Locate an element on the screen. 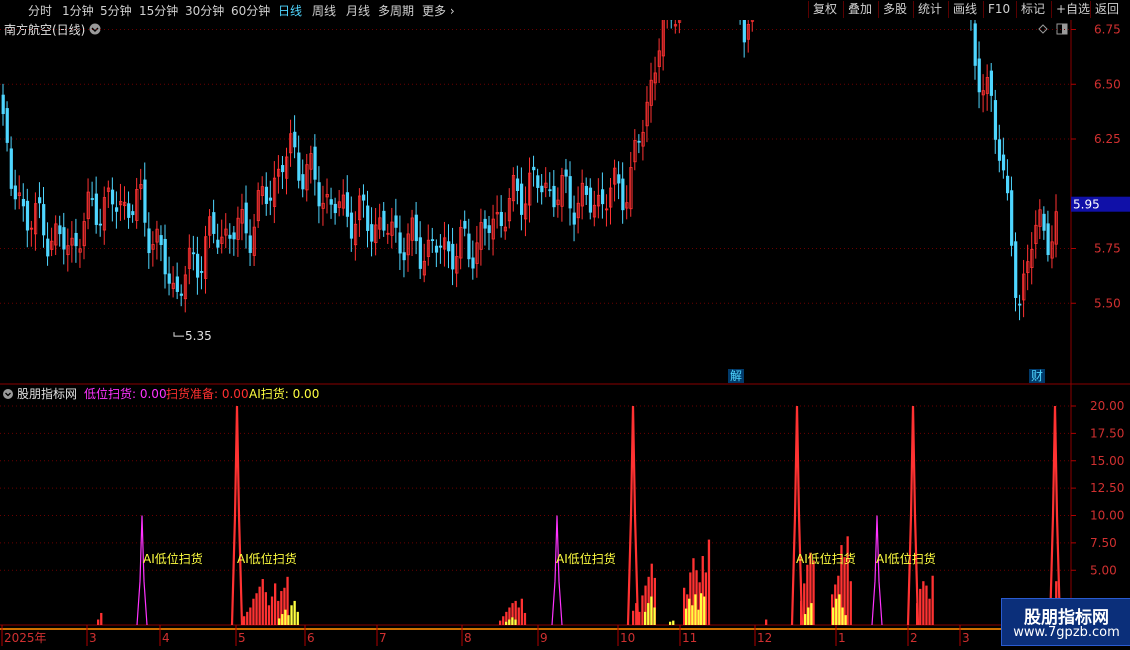 Image resolution: width=1130 pixels, height=650 pixels. indicator-axis-label: 20.00 is located at coordinates (1107, 406).